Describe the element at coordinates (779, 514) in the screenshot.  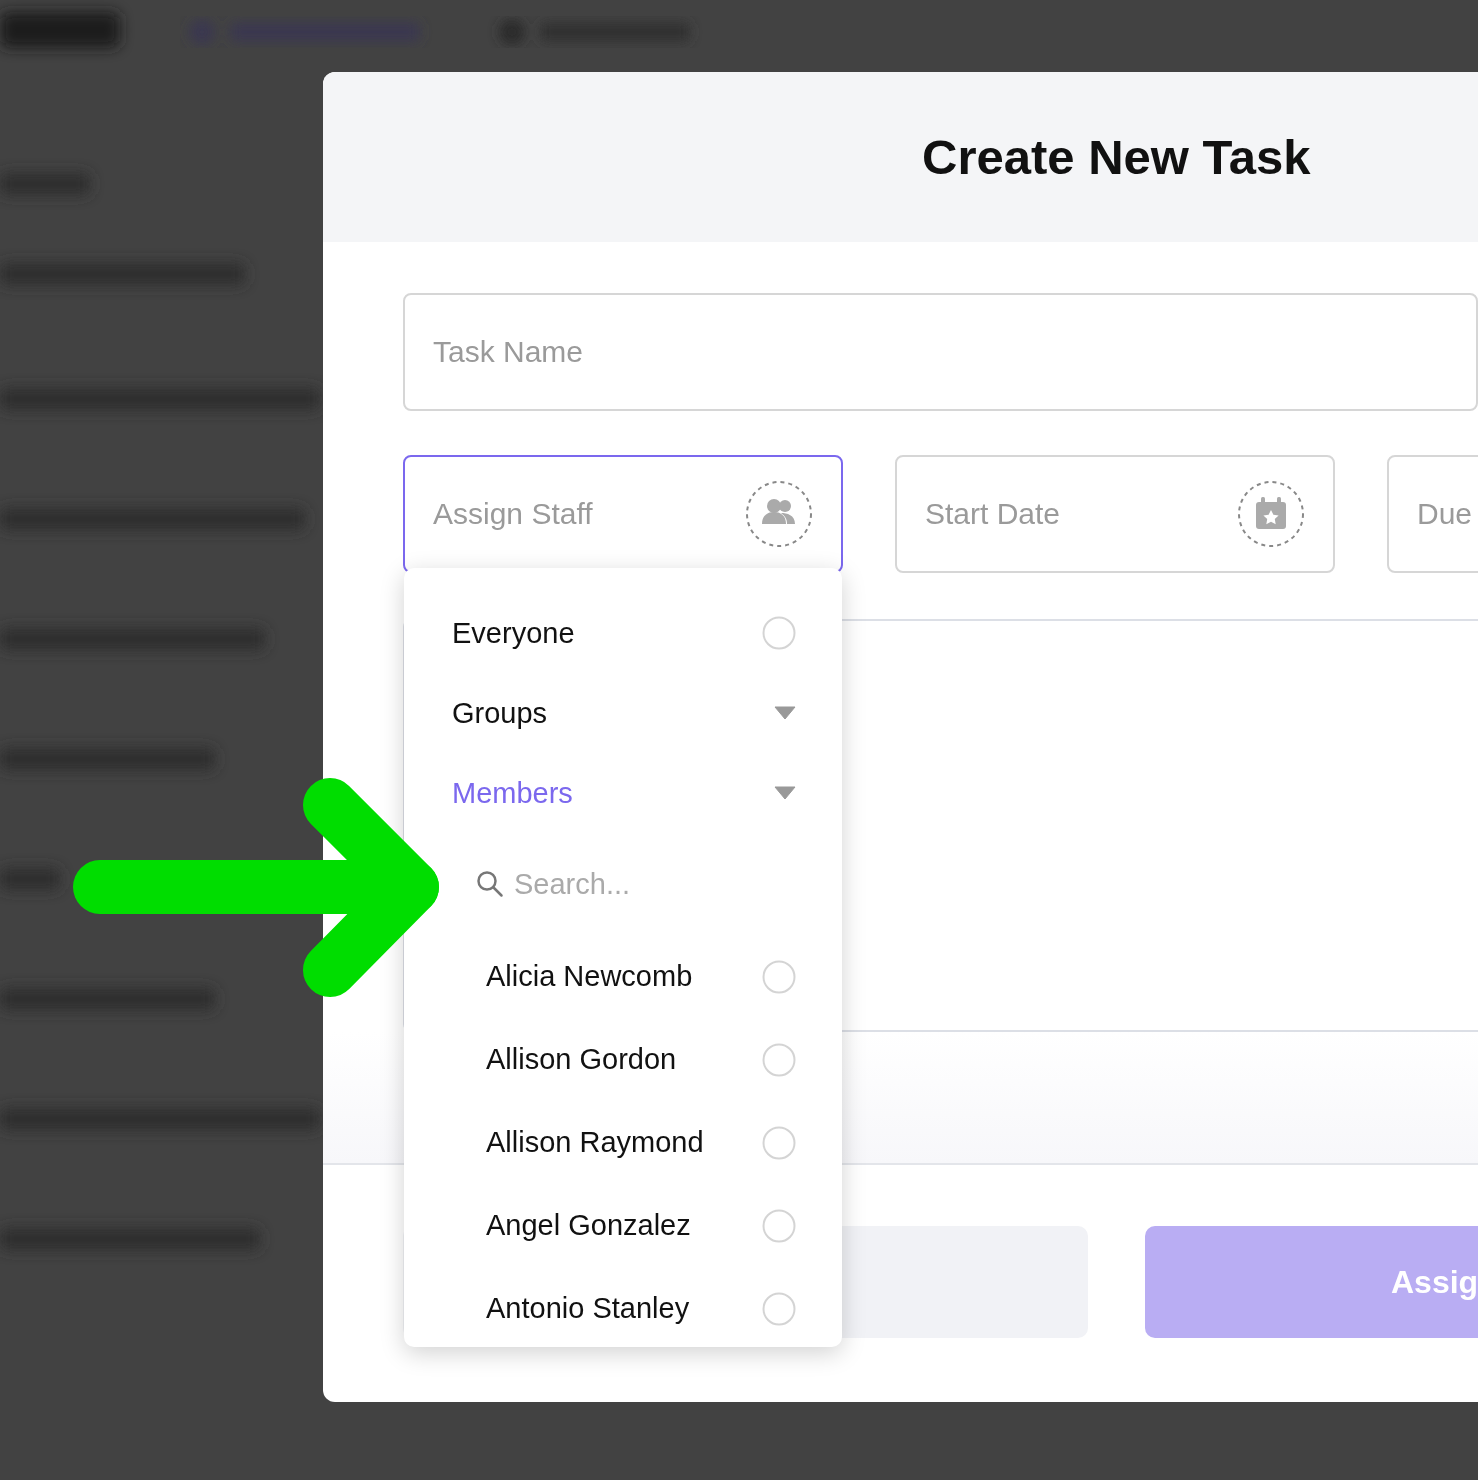
I see `people-icon` at that location.